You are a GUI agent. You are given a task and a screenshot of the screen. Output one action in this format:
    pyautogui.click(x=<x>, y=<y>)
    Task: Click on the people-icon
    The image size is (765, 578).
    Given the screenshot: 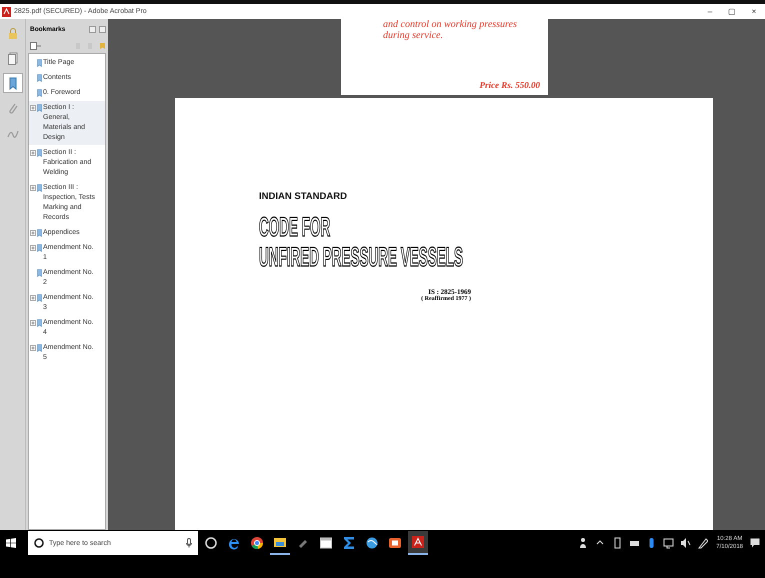 What is the action you would take?
    pyautogui.click(x=583, y=543)
    